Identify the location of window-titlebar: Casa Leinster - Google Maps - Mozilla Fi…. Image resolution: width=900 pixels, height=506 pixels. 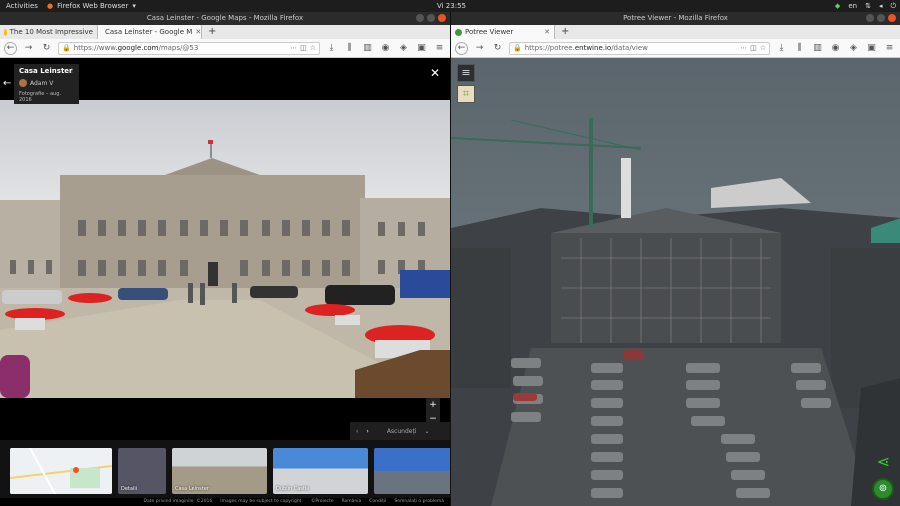
(225, 18).